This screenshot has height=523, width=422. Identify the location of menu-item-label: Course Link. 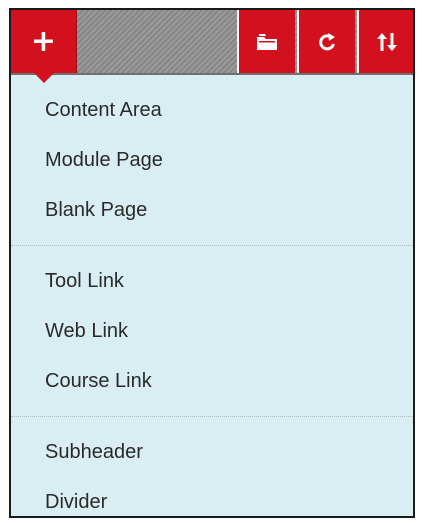
(98, 380).